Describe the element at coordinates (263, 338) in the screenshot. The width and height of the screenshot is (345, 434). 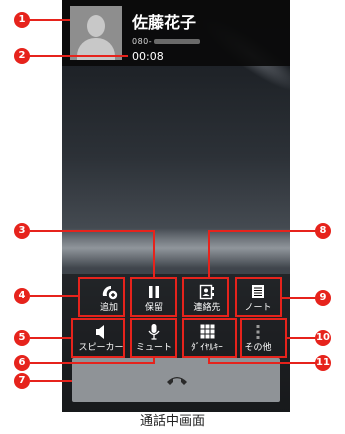
I see `highlight-more` at that location.